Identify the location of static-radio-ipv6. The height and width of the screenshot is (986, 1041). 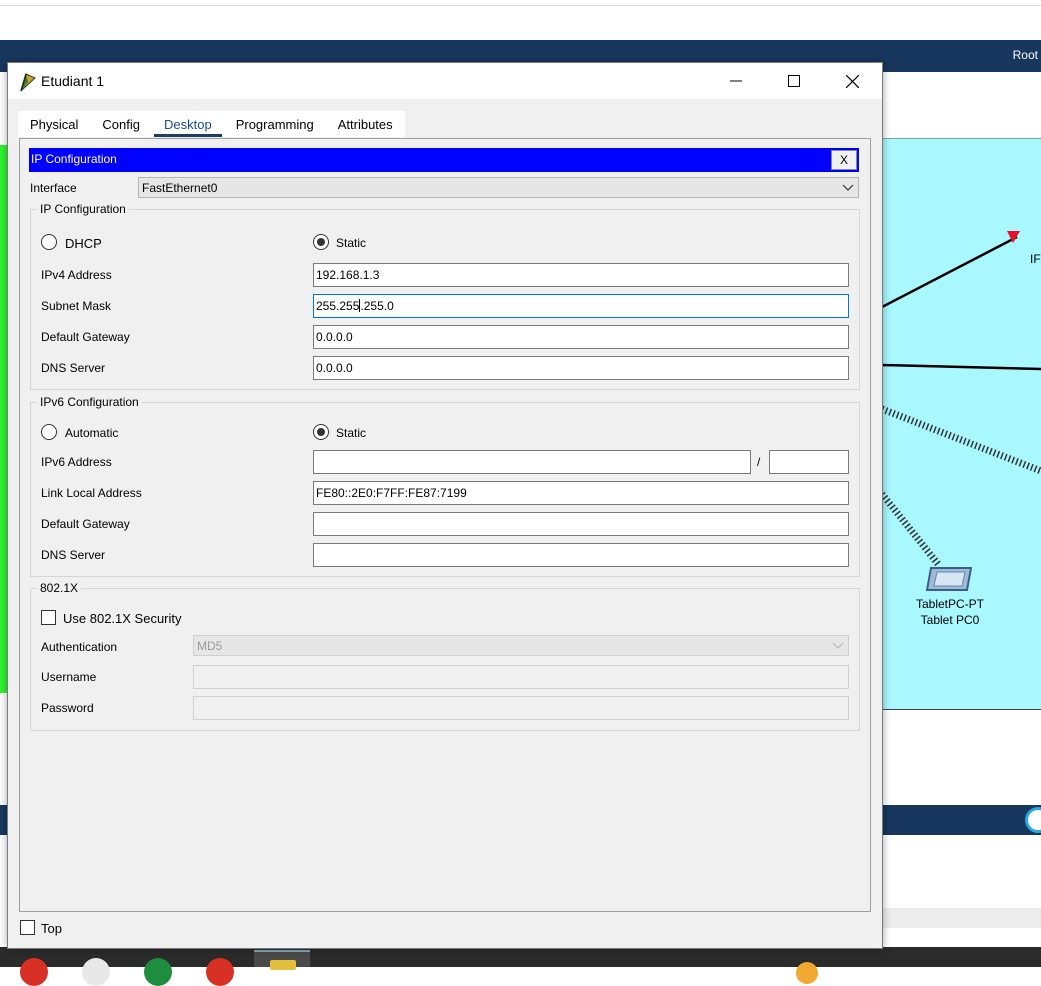
(321, 432).